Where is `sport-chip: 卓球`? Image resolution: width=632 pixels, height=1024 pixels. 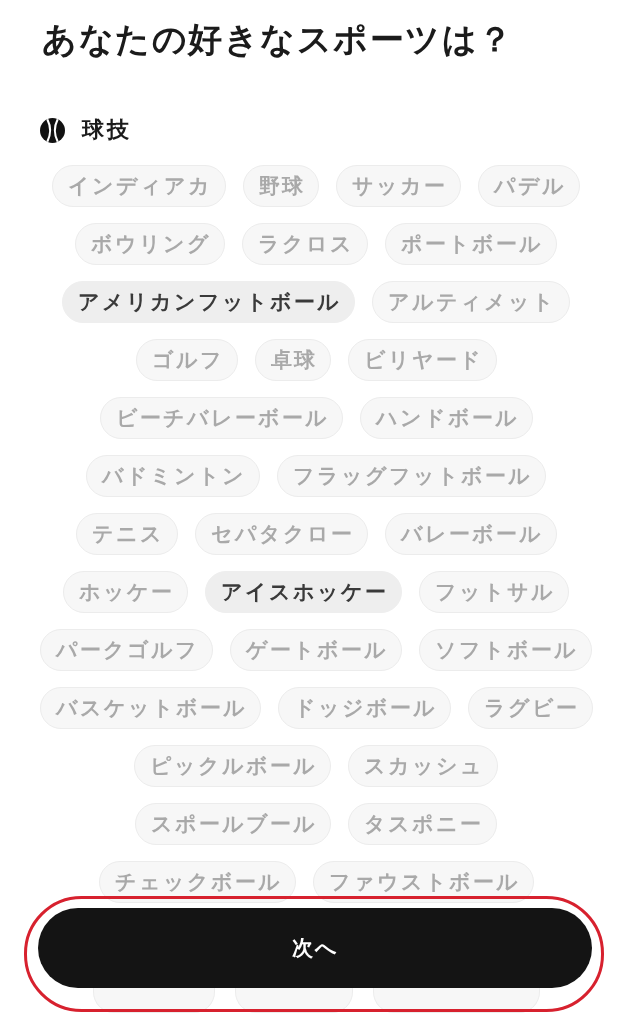 sport-chip: 卓球 is located at coordinates (292, 360).